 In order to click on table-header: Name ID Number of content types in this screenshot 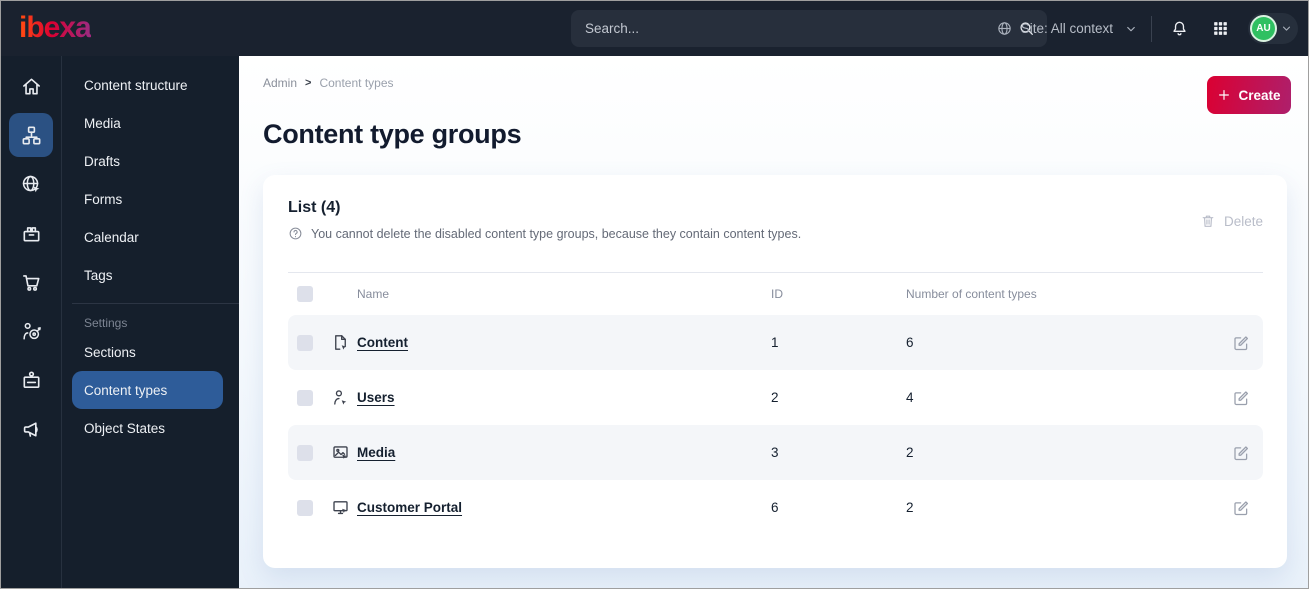, I will do `click(775, 294)`.